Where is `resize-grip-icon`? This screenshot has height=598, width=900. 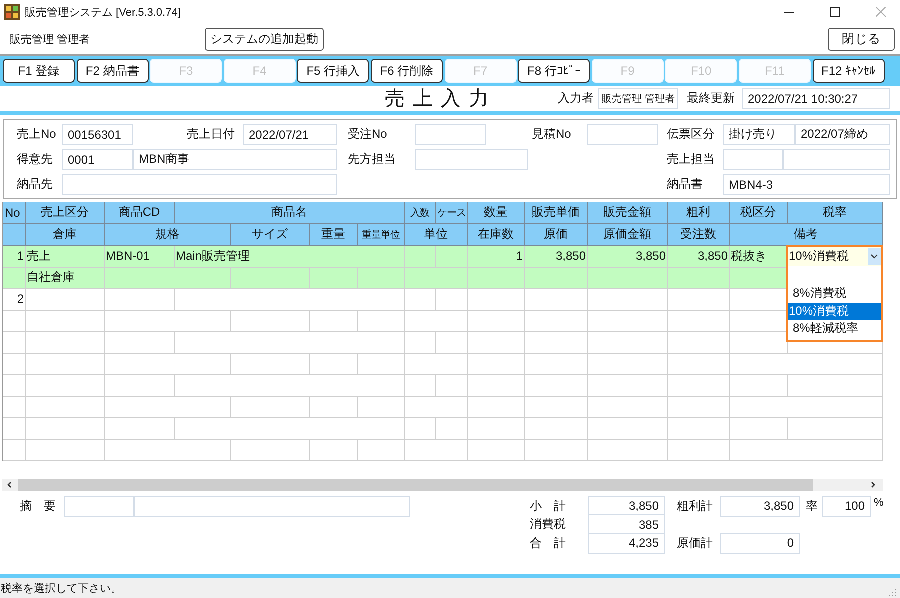
resize-grip-icon is located at coordinates (892, 592).